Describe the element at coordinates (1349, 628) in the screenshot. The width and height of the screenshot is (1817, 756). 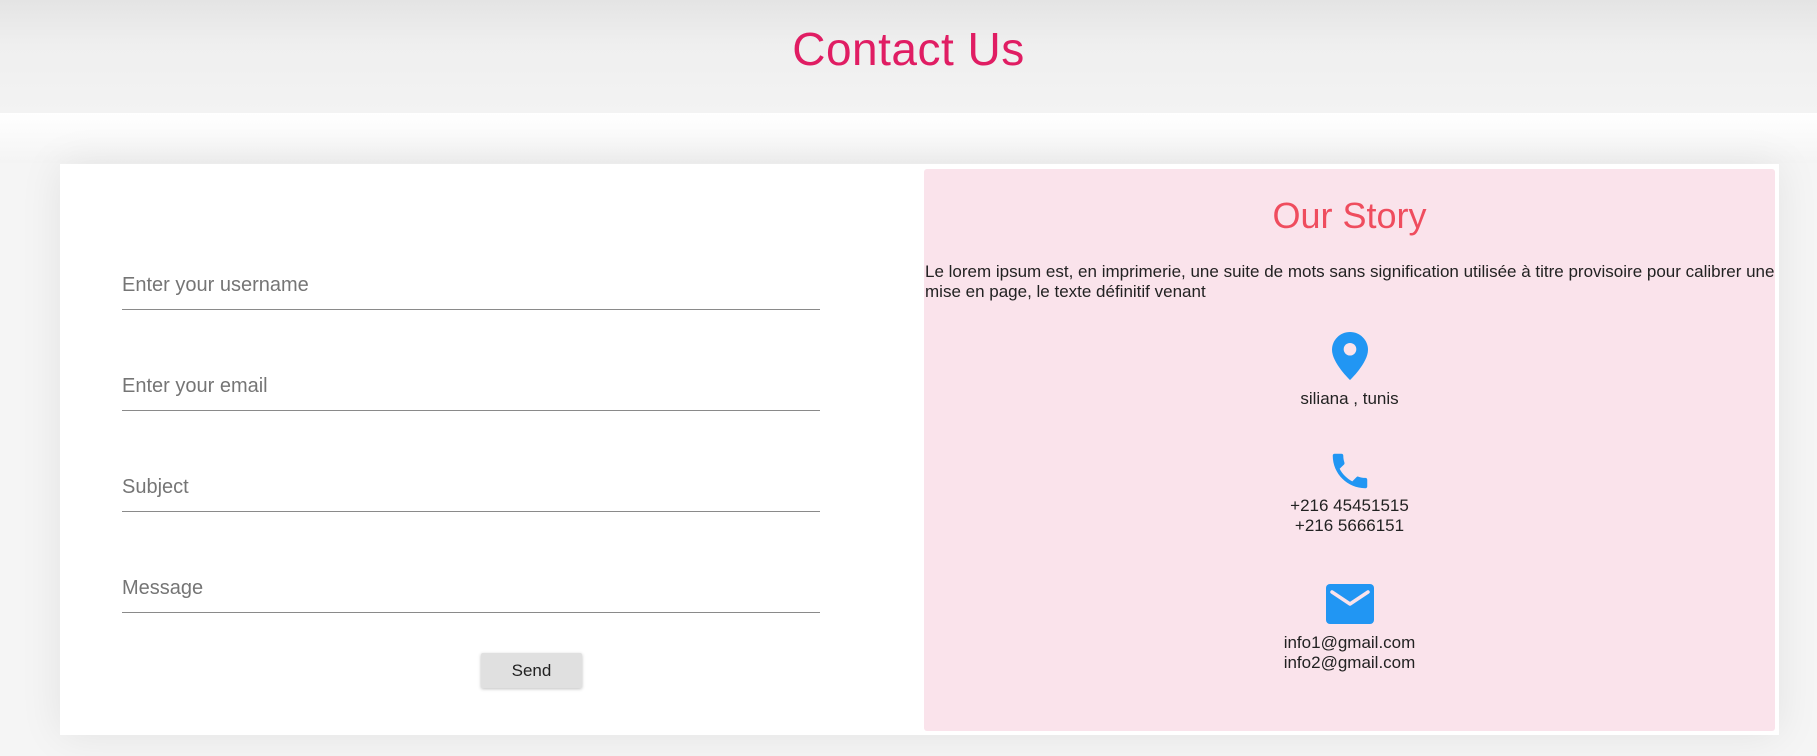
I see `email-block: info1@gmail.com info2@gmail.com` at that location.